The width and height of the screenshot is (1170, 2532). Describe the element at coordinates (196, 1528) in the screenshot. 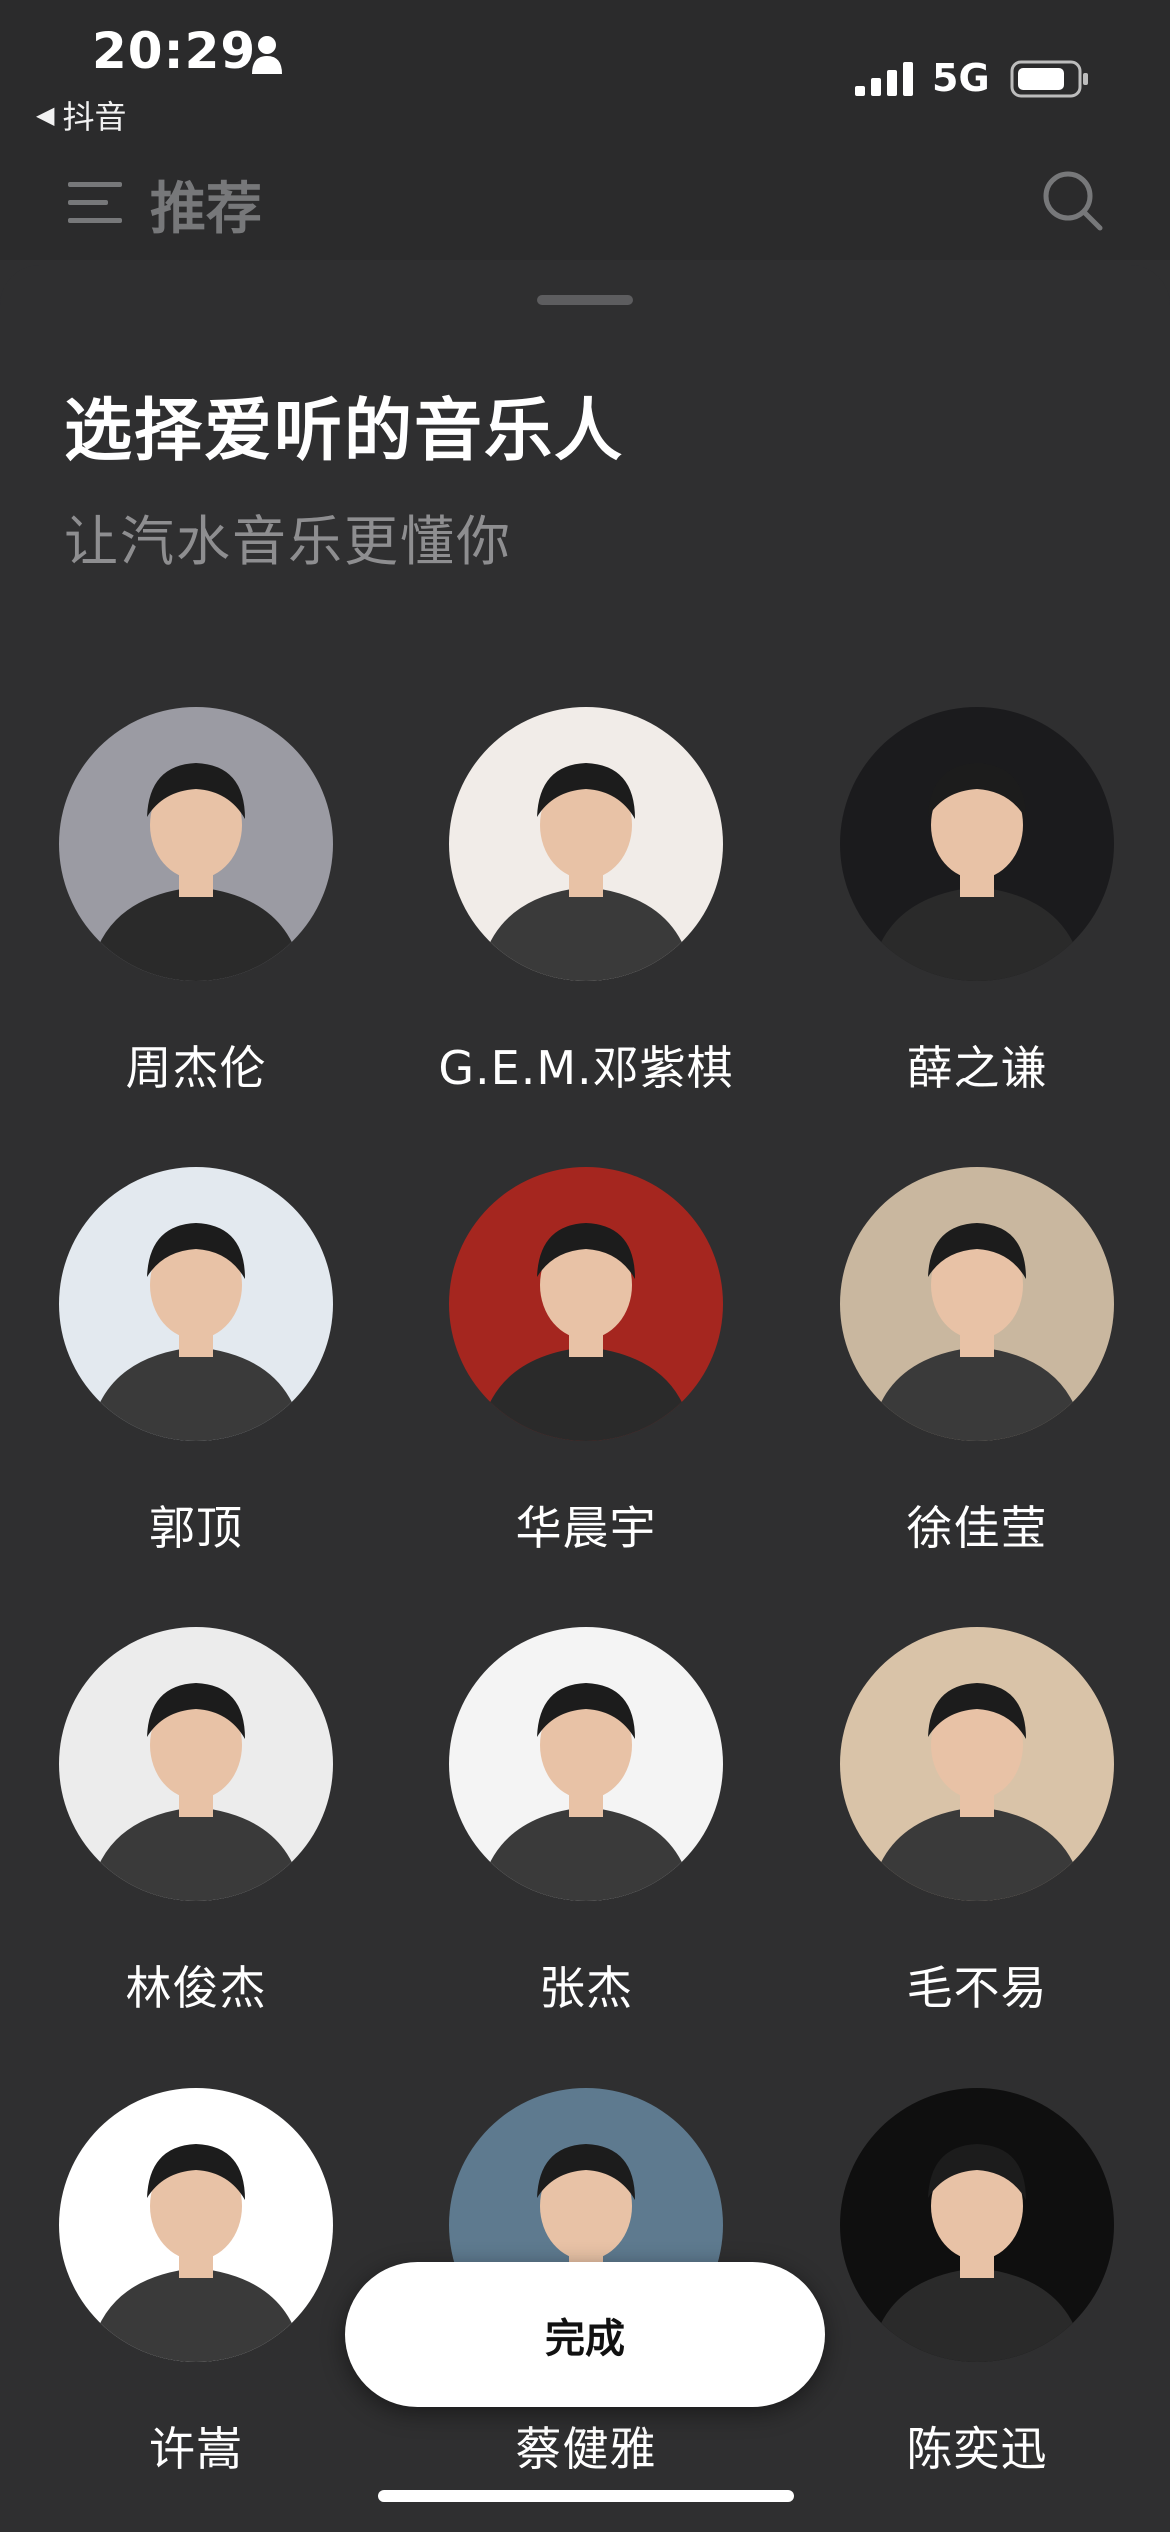

I see `artist-name: 郭顶` at that location.